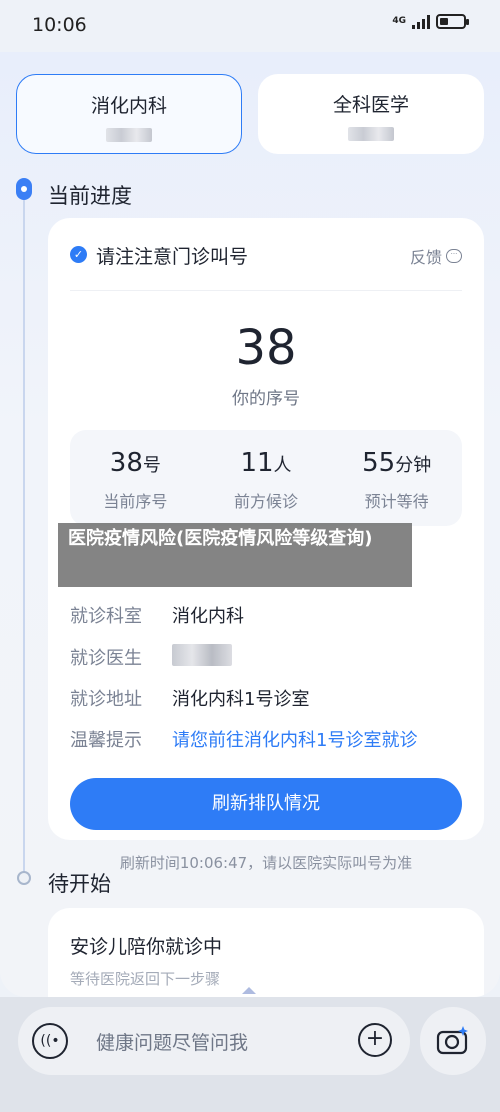 The height and width of the screenshot is (1112, 500). Describe the element at coordinates (444, 21) in the screenshot. I see `battery-level` at that location.